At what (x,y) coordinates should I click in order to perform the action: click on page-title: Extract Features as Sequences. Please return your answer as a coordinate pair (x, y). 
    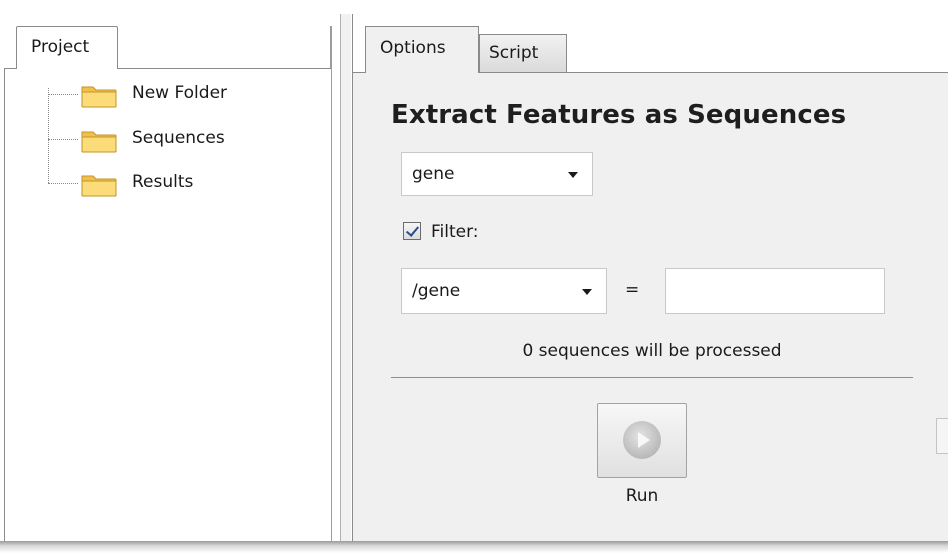
    Looking at the image, I should click on (619, 115).